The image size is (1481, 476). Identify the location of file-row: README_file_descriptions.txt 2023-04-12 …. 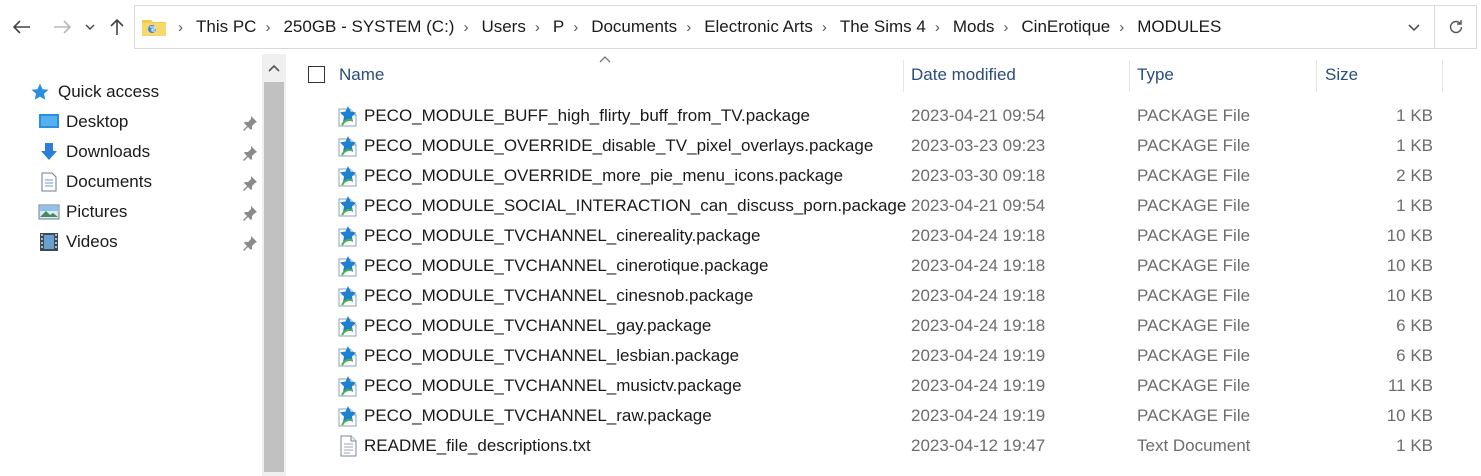
(885, 446).